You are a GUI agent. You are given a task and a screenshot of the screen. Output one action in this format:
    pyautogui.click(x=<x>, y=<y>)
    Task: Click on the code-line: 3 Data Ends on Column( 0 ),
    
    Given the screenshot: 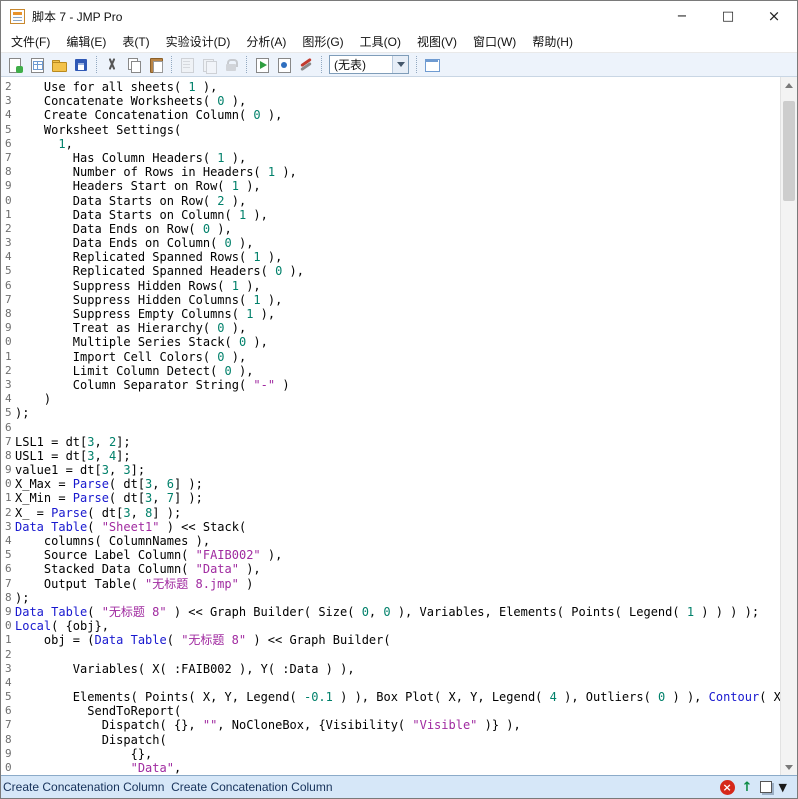 What is the action you would take?
    pyautogui.click(x=390, y=243)
    